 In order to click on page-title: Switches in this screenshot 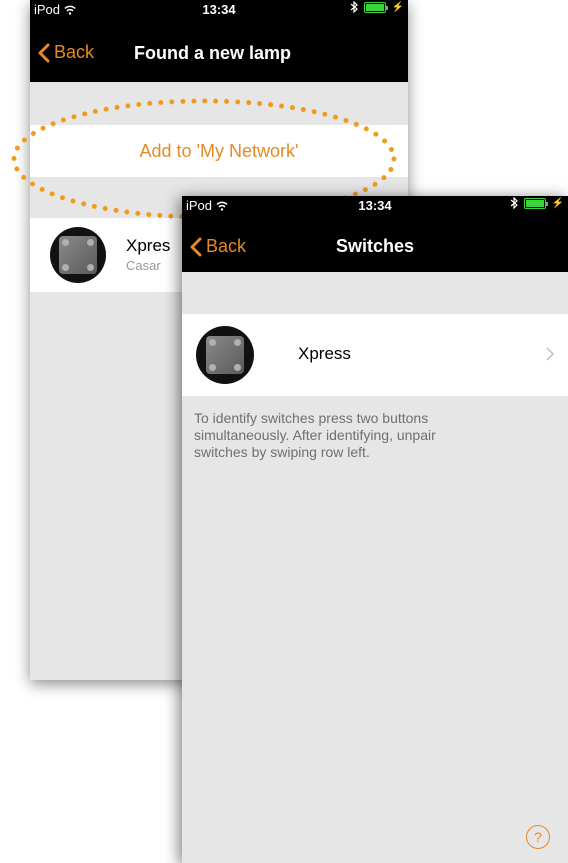, I will do `click(375, 246)`.